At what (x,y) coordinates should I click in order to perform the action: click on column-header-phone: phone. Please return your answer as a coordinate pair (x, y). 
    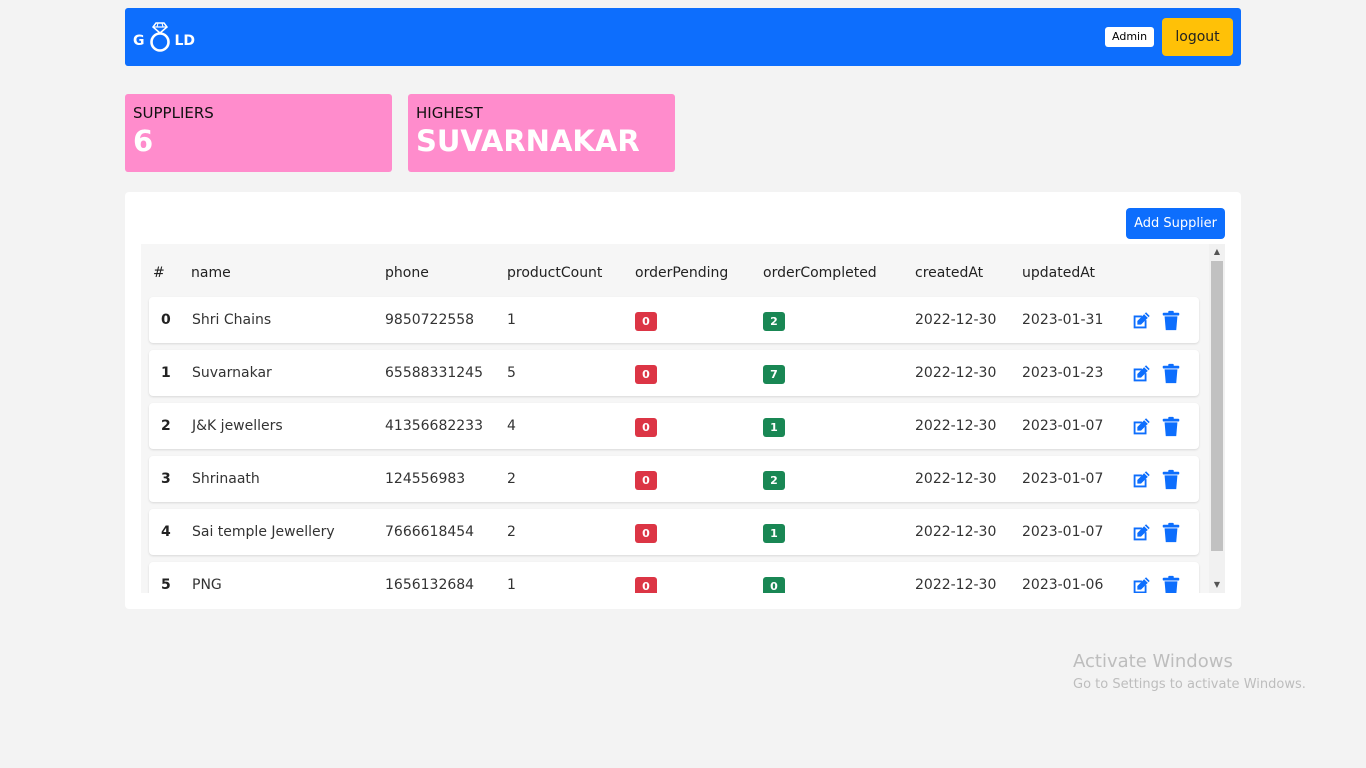
    Looking at the image, I should click on (407, 273).